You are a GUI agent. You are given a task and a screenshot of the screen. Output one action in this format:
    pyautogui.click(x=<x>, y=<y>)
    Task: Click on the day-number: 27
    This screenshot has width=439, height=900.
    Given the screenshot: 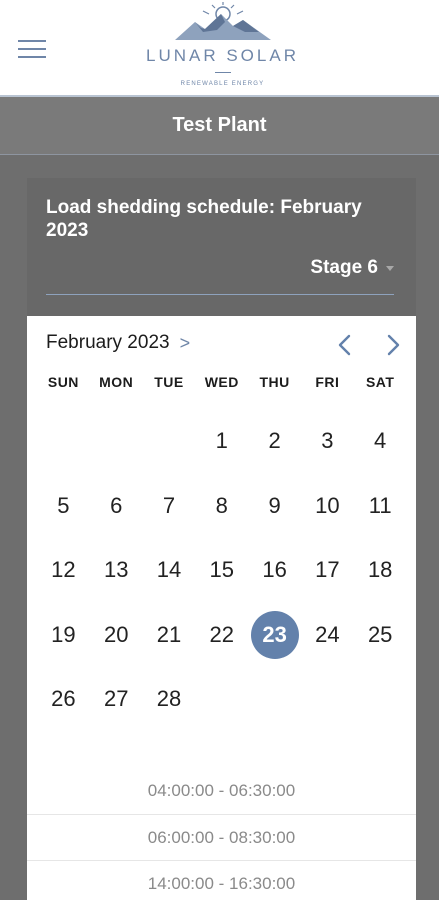 What is the action you would take?
    pyautogui.click(x=116, y=699)
    